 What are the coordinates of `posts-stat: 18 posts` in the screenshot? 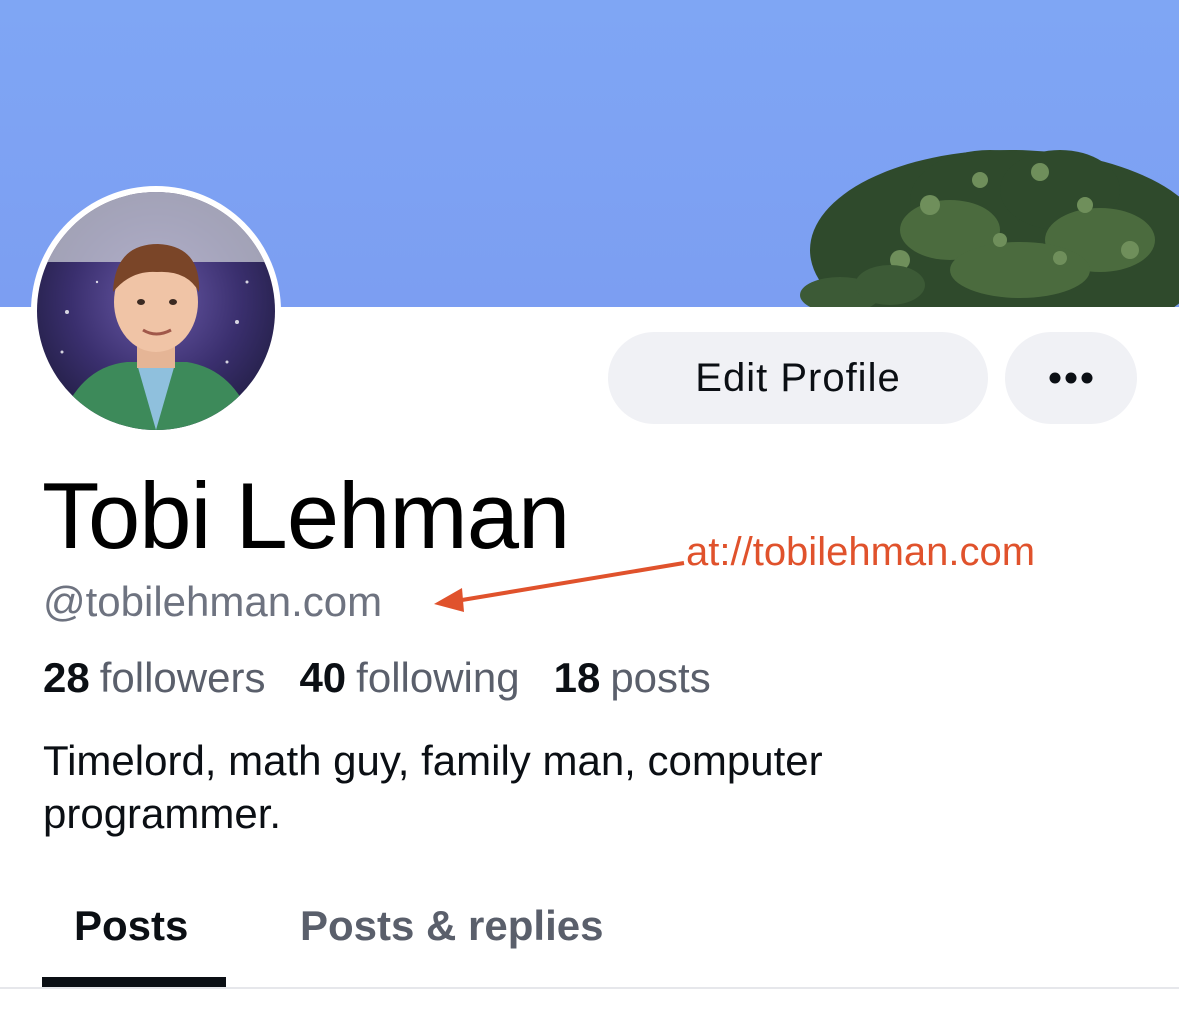 It's located at (632, 678).